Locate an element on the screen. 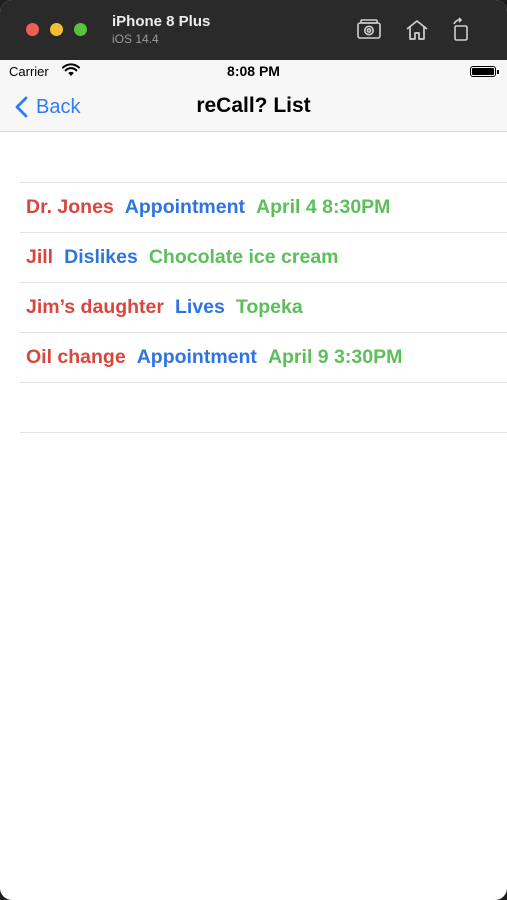  status-time: 8:08 PM is located at coordinates (253, 71).